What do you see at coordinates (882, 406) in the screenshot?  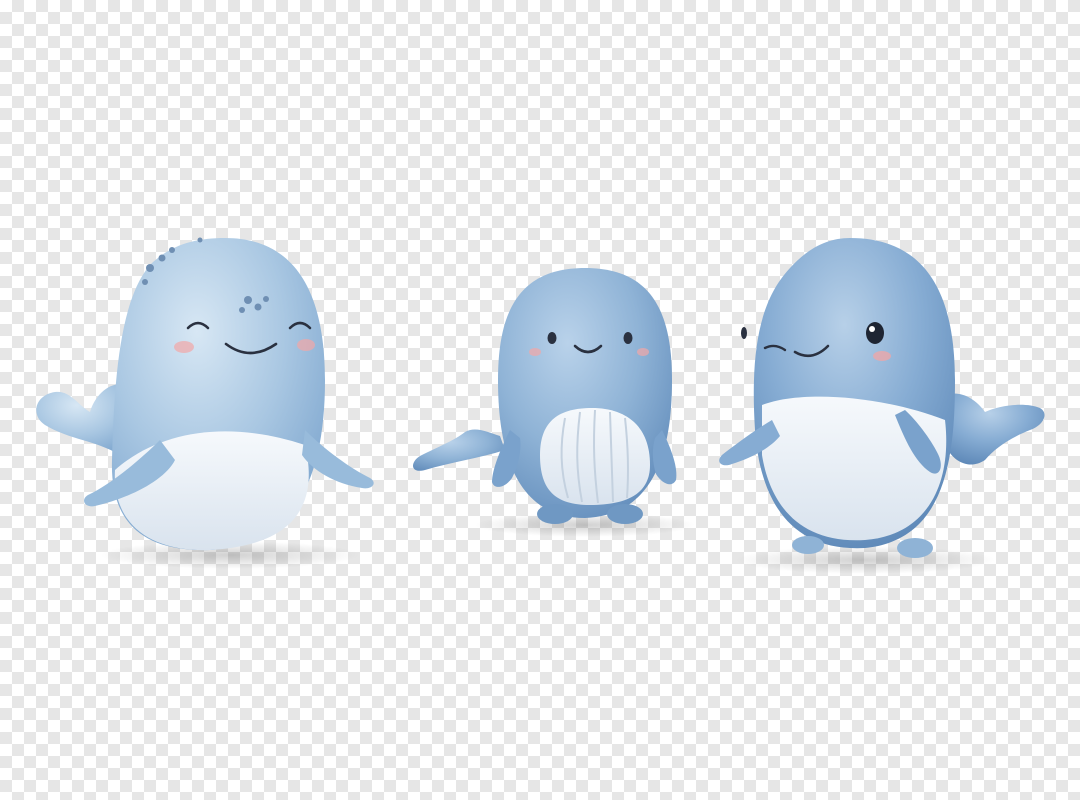 I see `whale-figurine-right` at bounding box center [882, 406].